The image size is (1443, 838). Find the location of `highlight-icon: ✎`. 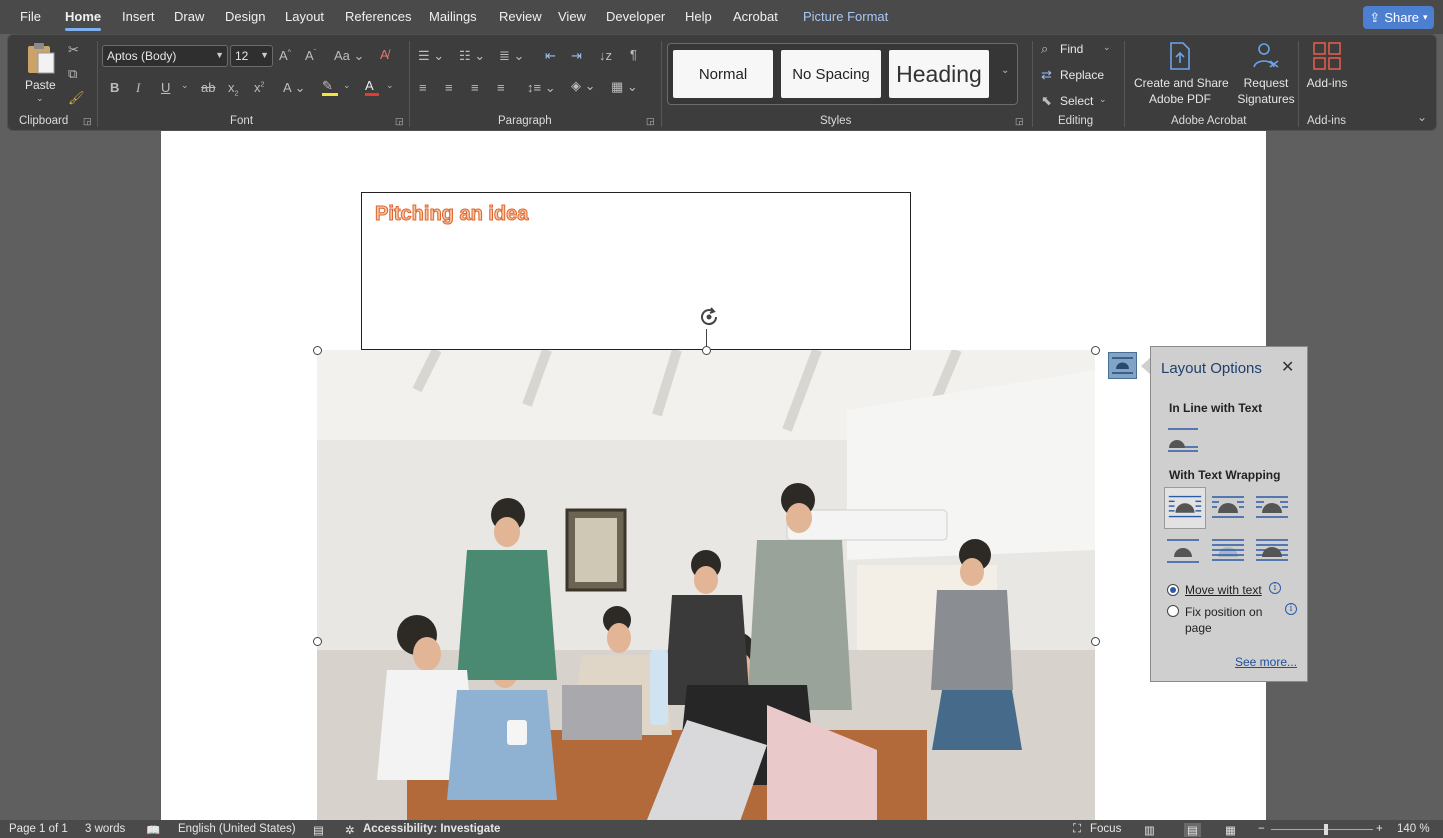

highlight-icon: ✎ is located at coordinates (330, 87).